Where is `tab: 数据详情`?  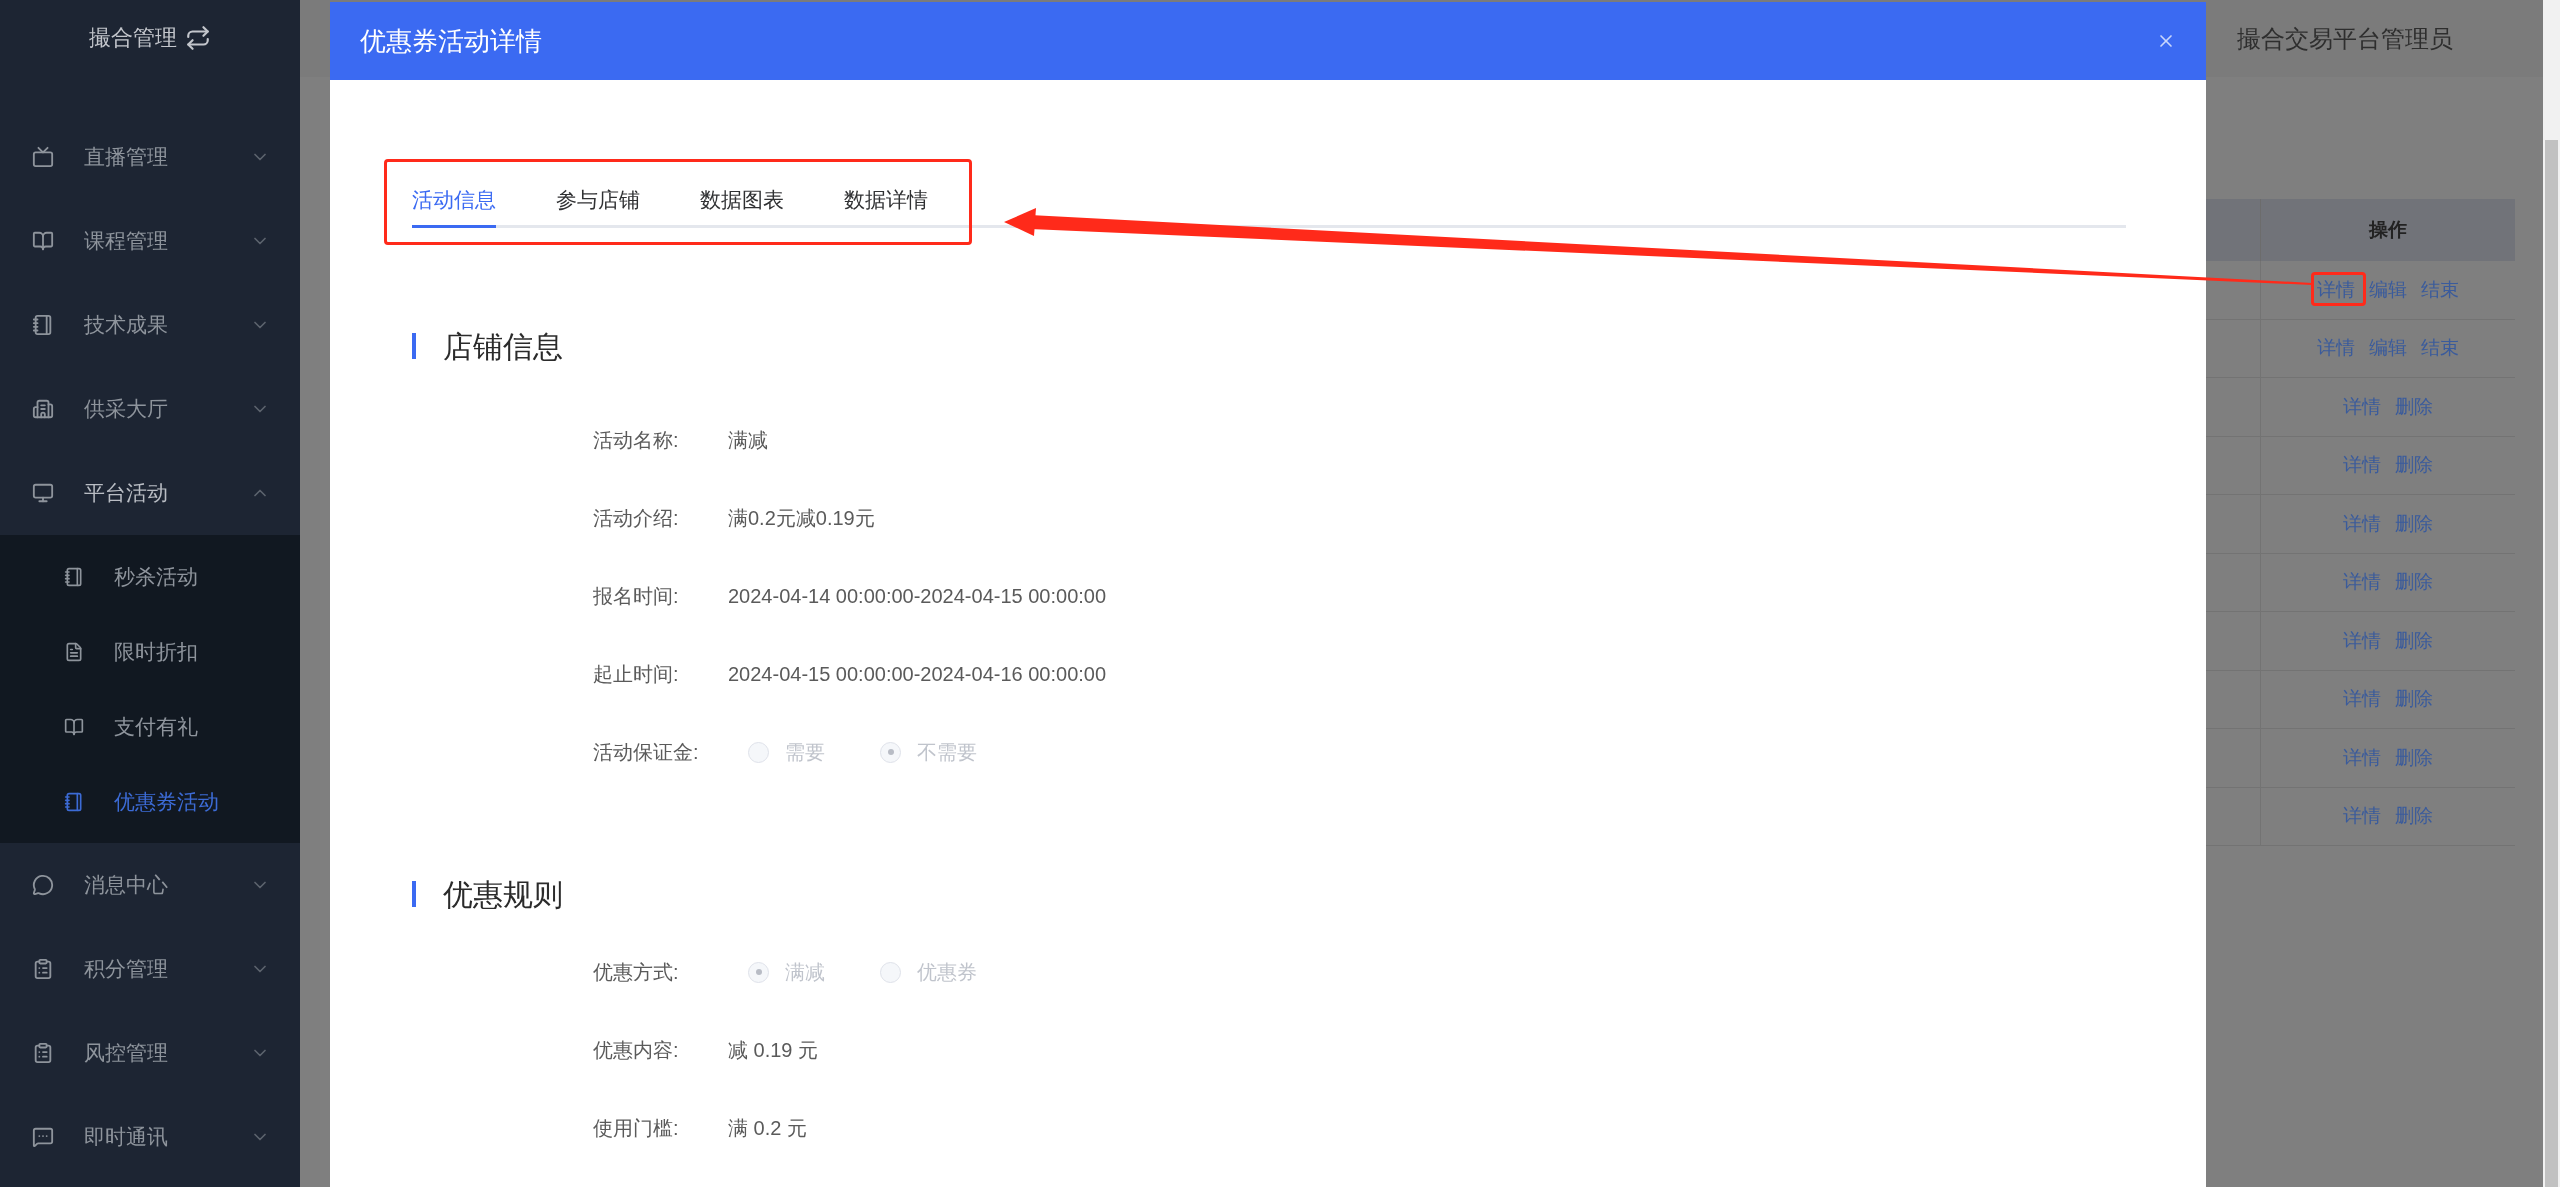
tab: 数据详情 is located at coordinates (886, 201).